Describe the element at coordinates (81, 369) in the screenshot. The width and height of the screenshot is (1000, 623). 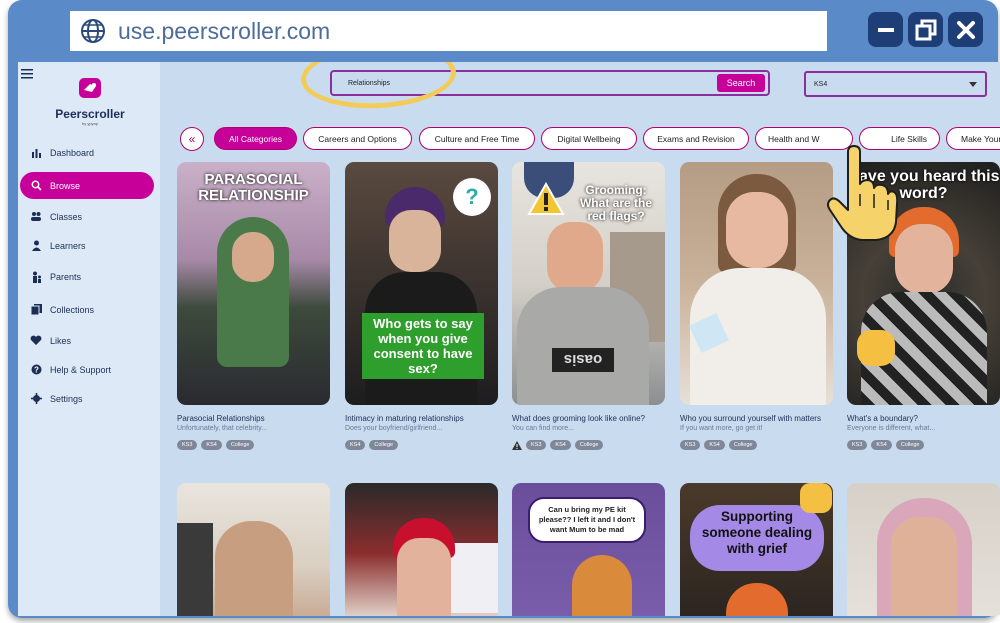
I see `sidebar-item-label: Help & Support` at that location.